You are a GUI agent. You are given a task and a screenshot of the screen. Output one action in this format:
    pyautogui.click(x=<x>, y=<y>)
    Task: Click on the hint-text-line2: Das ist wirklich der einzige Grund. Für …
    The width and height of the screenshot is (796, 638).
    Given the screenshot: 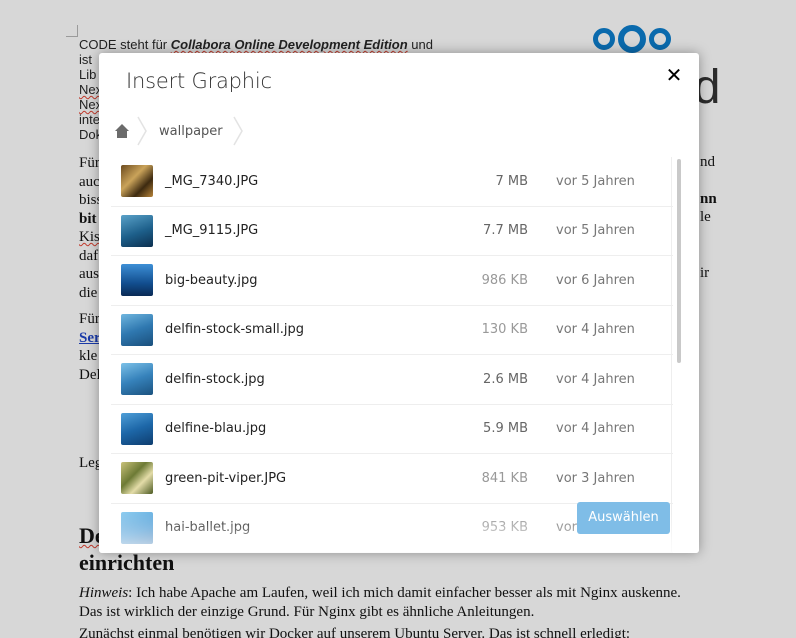 What is the action you would take?
    pyautogui.click(x=307, y=611)
    